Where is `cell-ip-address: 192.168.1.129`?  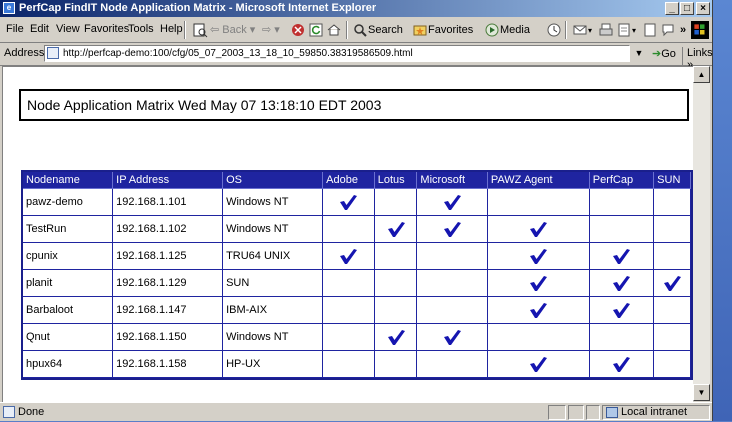 cell-ip-address: 192.168.1.129 is located at coordinates (168, 283).